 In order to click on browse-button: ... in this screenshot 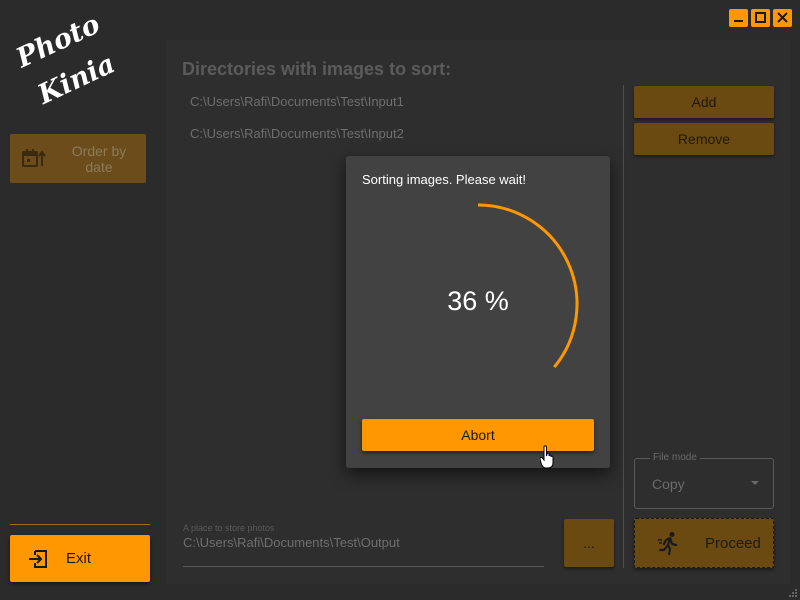, I will do `click(589, 543)`.